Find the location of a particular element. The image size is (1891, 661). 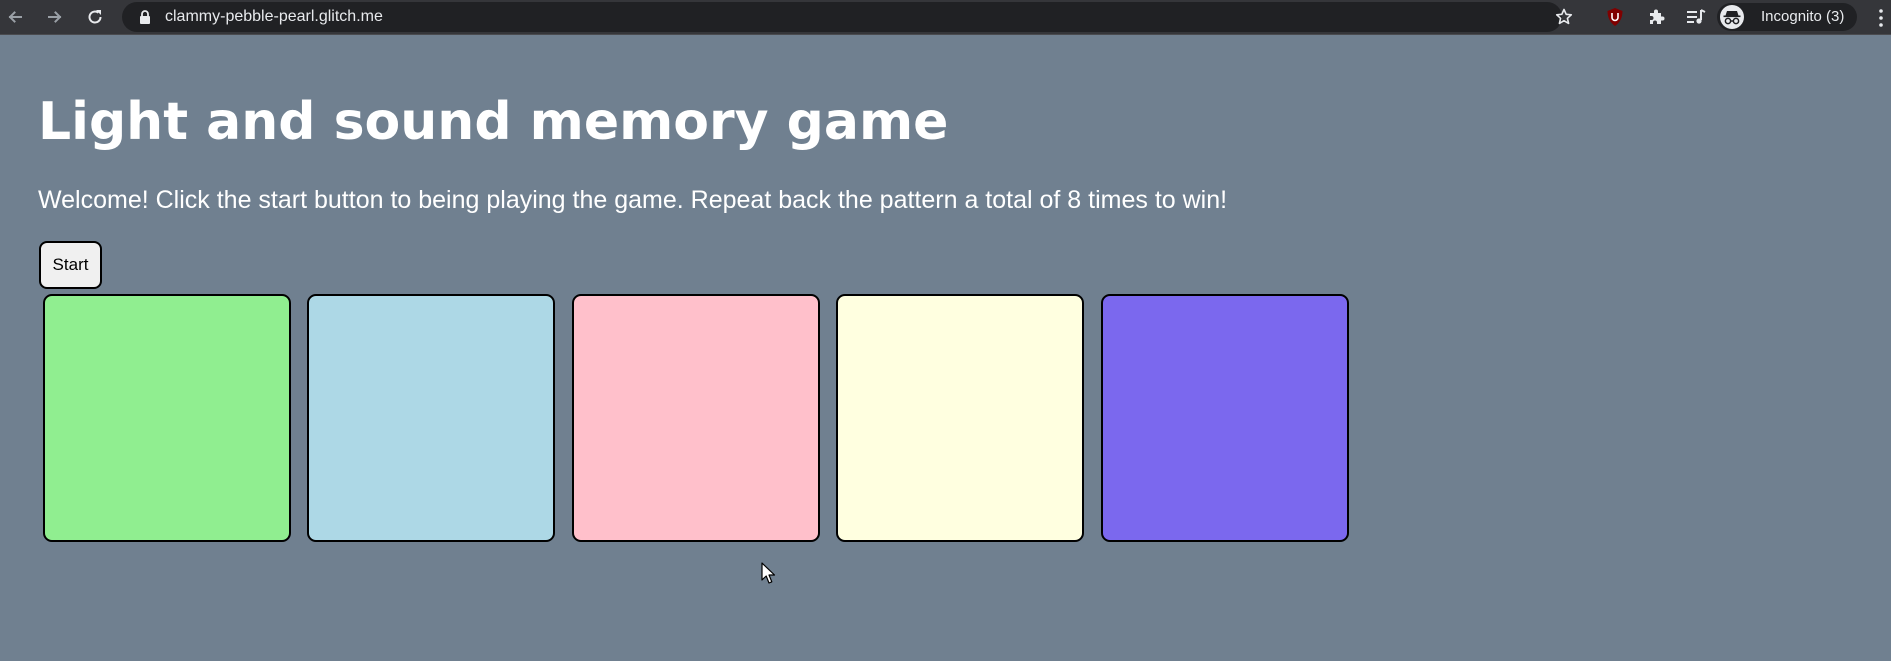

lock-icon is located at coordinates (145, 17).